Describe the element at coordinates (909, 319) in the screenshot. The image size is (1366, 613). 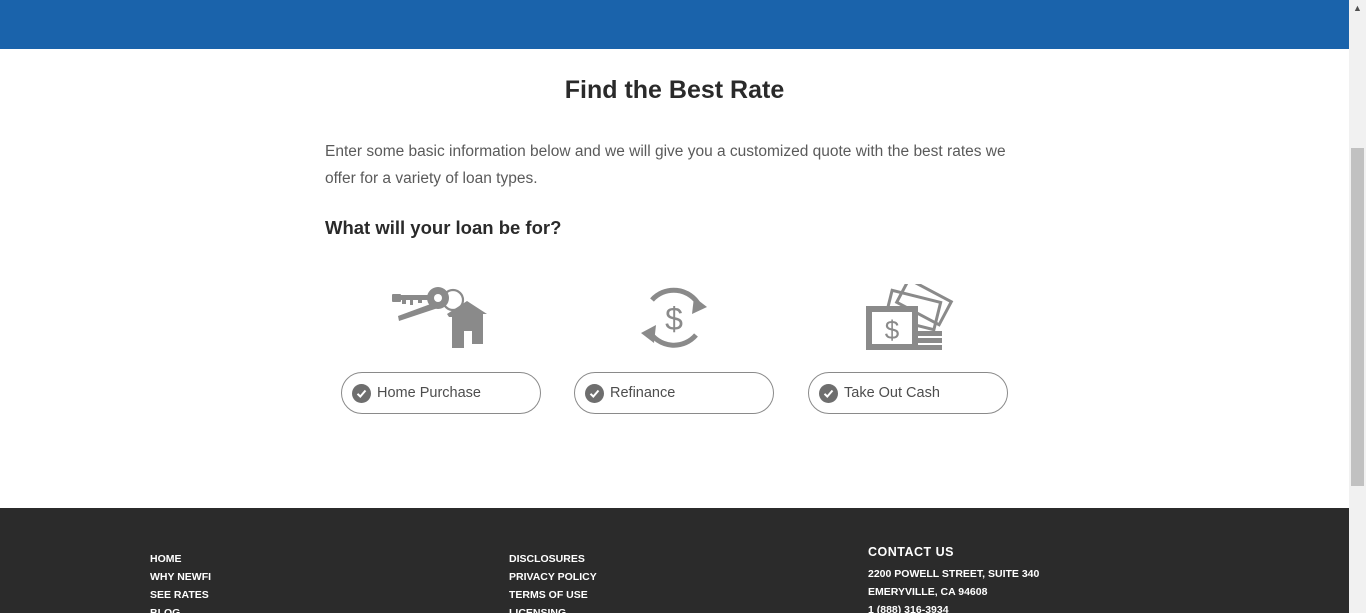
I see `cash-stack-icon: $` at that location.